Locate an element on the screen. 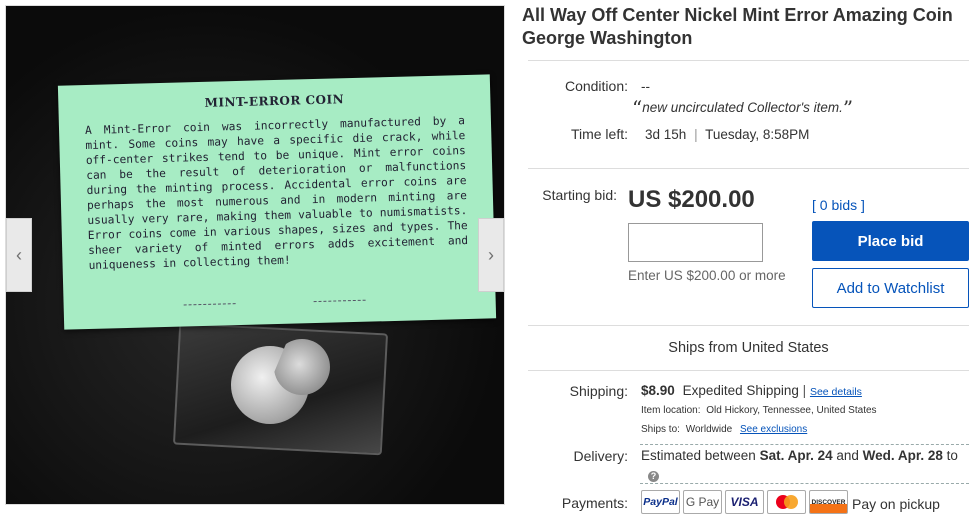  condition-label: Condition: is located at coordinates (596, 86).